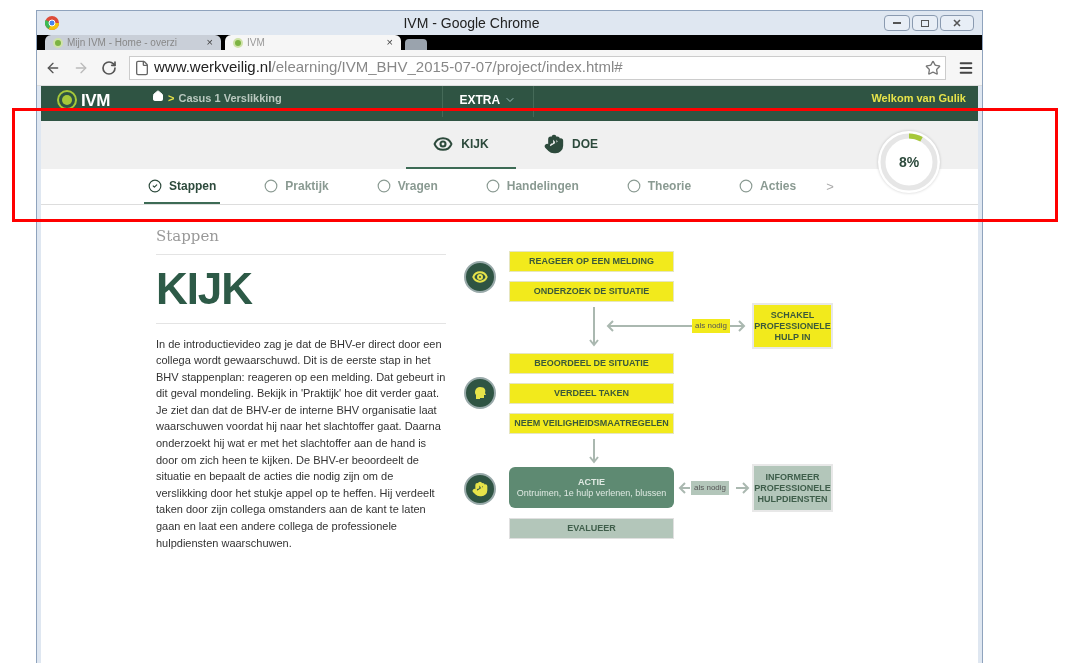 The height and width of the screenshot is (663, 1065). What do you see at coordinates (480, 393) in the screenshot?
I see `head-badge-icon` at bounding box center [480, 393].